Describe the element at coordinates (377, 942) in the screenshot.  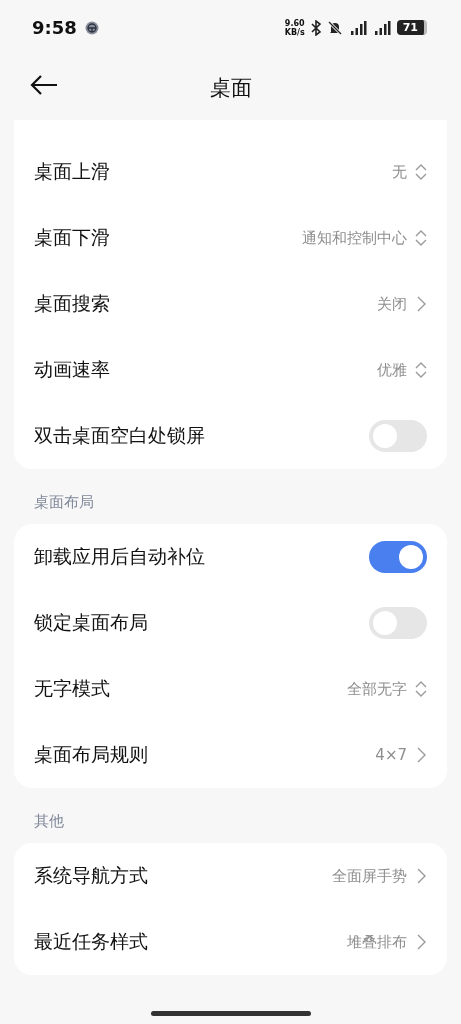
I see `setting-value: 堆叠排布` at that location.